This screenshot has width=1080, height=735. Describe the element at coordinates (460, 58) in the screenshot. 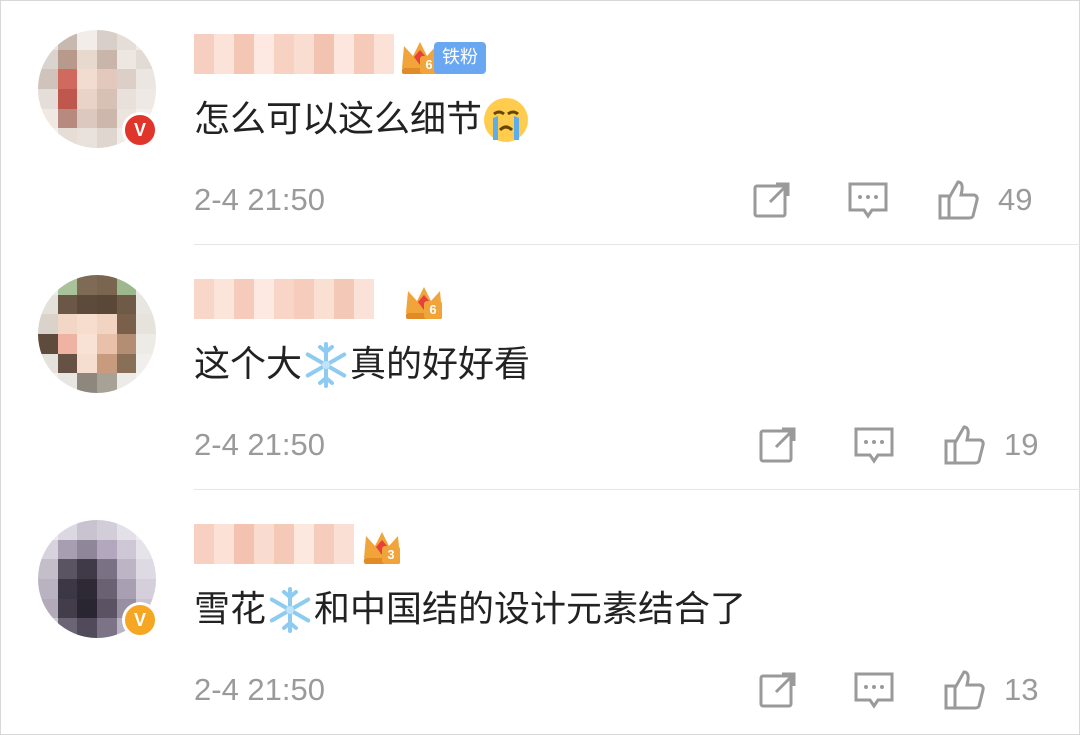

I see `fan-tag: 铁粉` at that location.